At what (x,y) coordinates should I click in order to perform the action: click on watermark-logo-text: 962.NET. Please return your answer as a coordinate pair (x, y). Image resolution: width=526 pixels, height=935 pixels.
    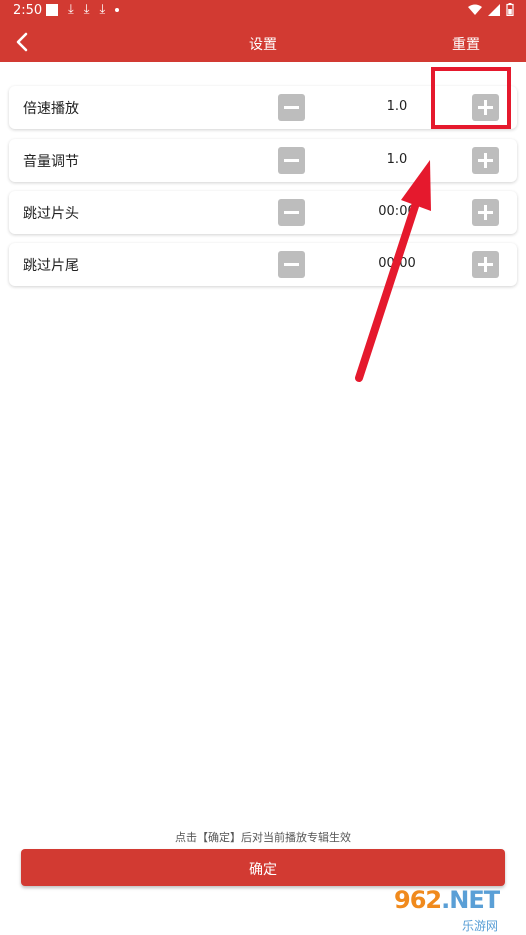
    Looking at the image, I should click on (447, 900).